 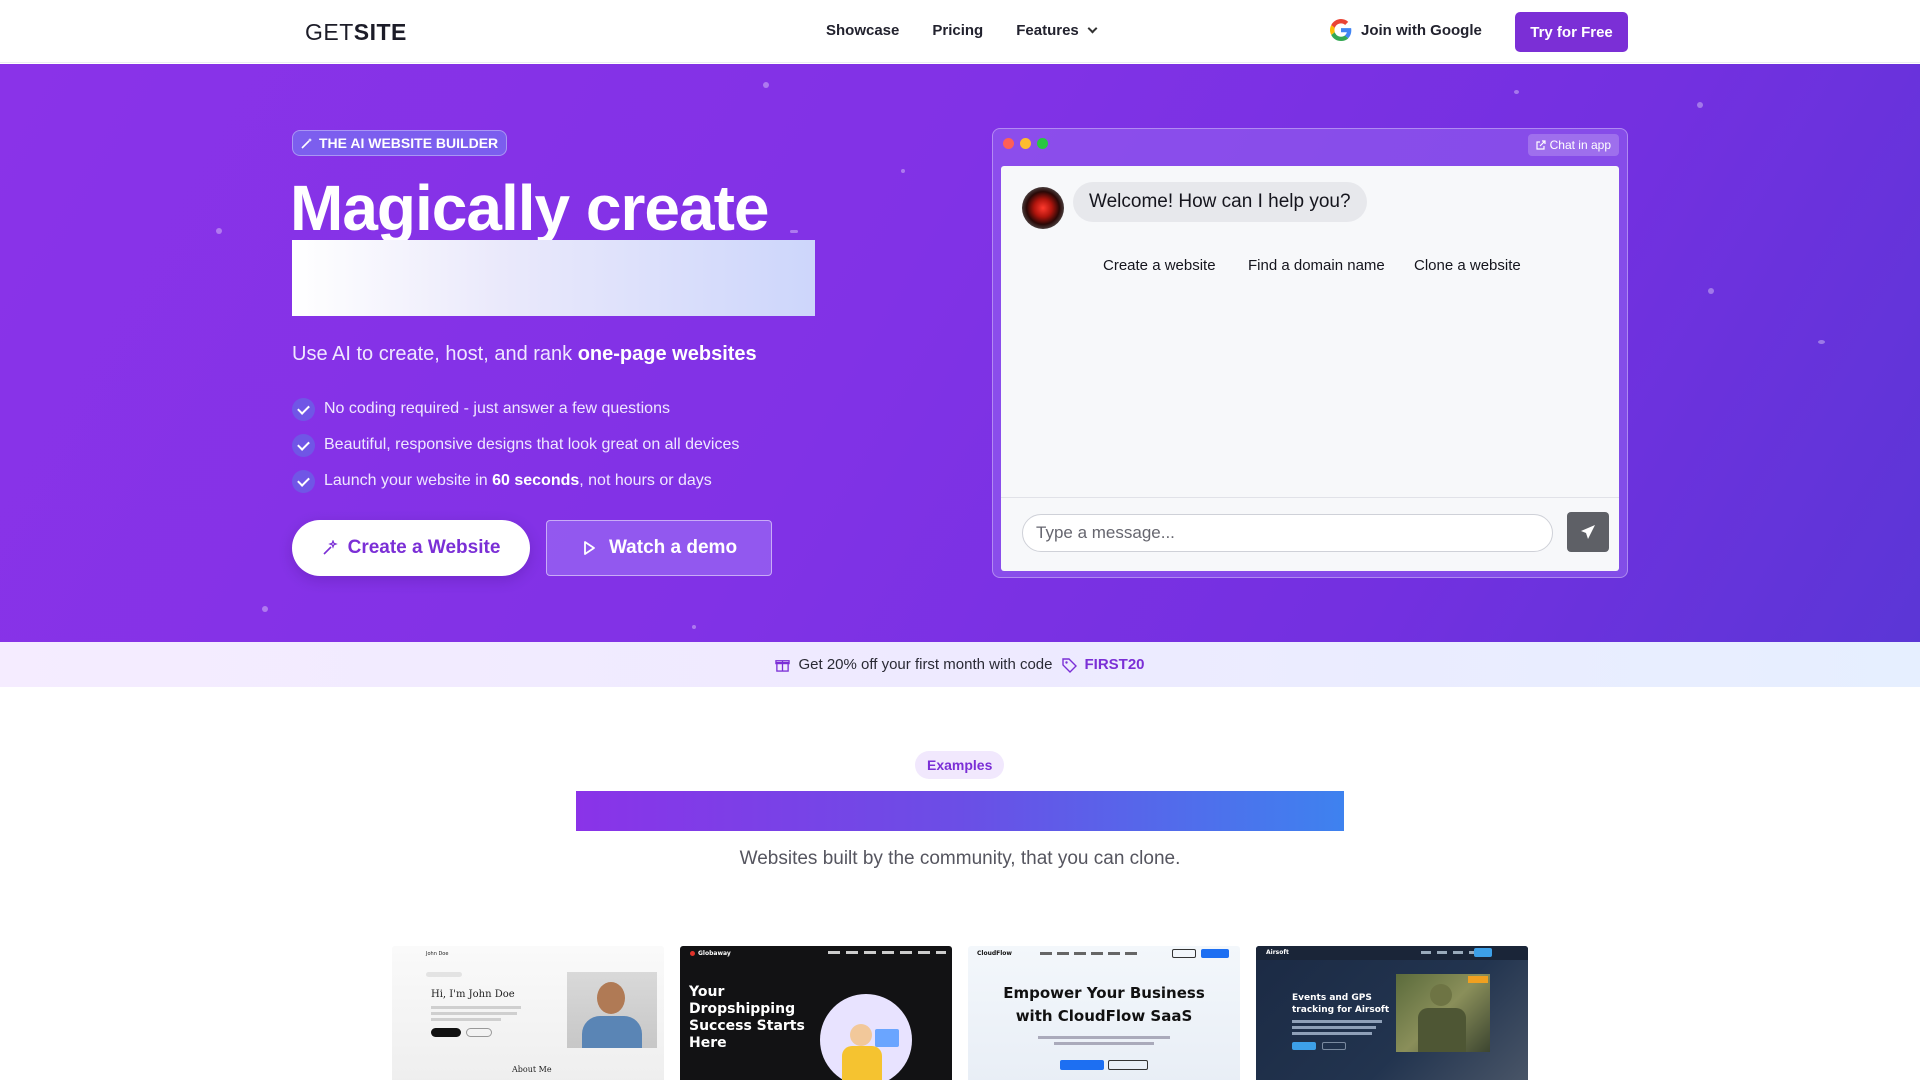 I want to click on hero-headline: Magically create, so click(x=529, y=208).